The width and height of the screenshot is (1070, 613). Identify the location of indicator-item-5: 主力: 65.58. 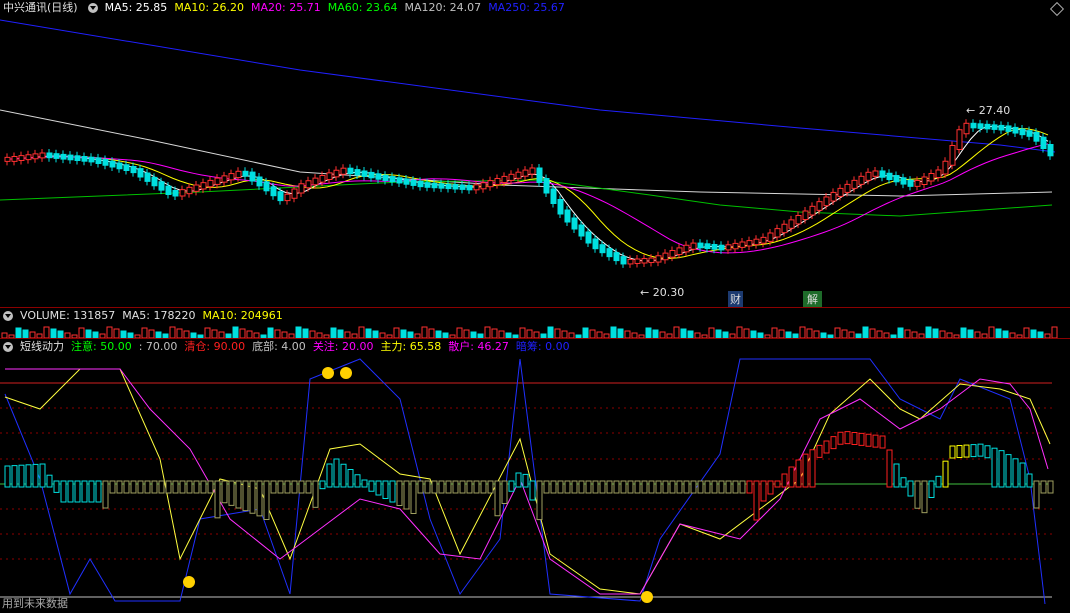
(411, 346).